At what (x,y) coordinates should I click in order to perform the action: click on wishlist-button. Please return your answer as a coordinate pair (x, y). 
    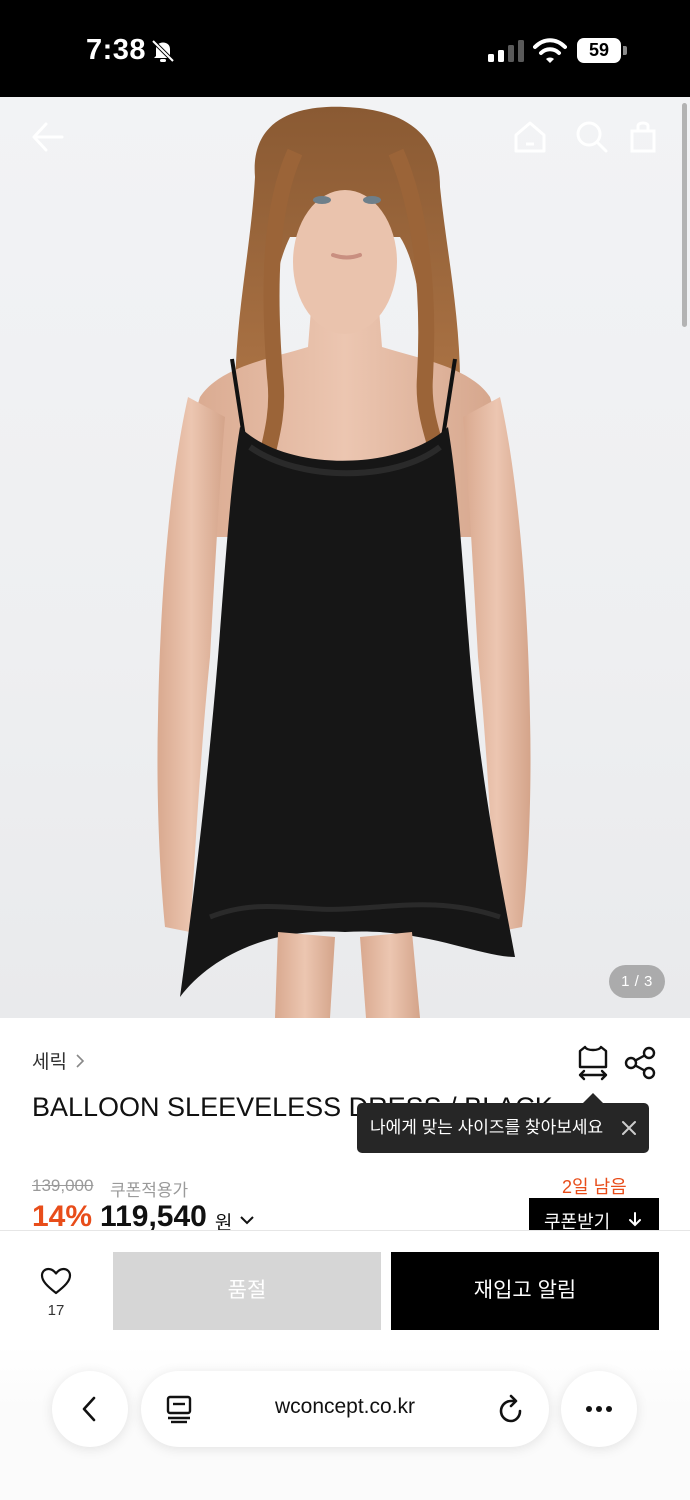
    Looking at the image, I should click on (56, 1283).